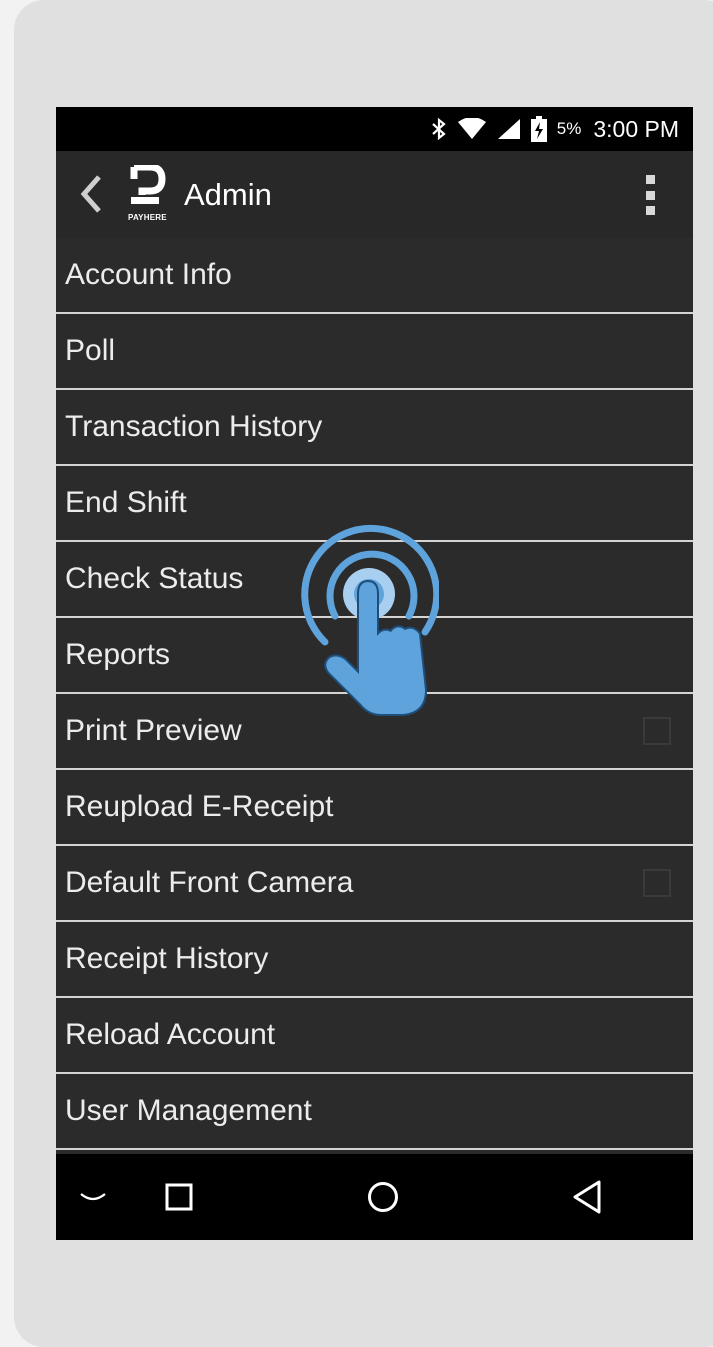  Describe the element at coordinates (374, 428) in the screenshot. I see `menu-item-transaction-history: Transaction History` at that location.